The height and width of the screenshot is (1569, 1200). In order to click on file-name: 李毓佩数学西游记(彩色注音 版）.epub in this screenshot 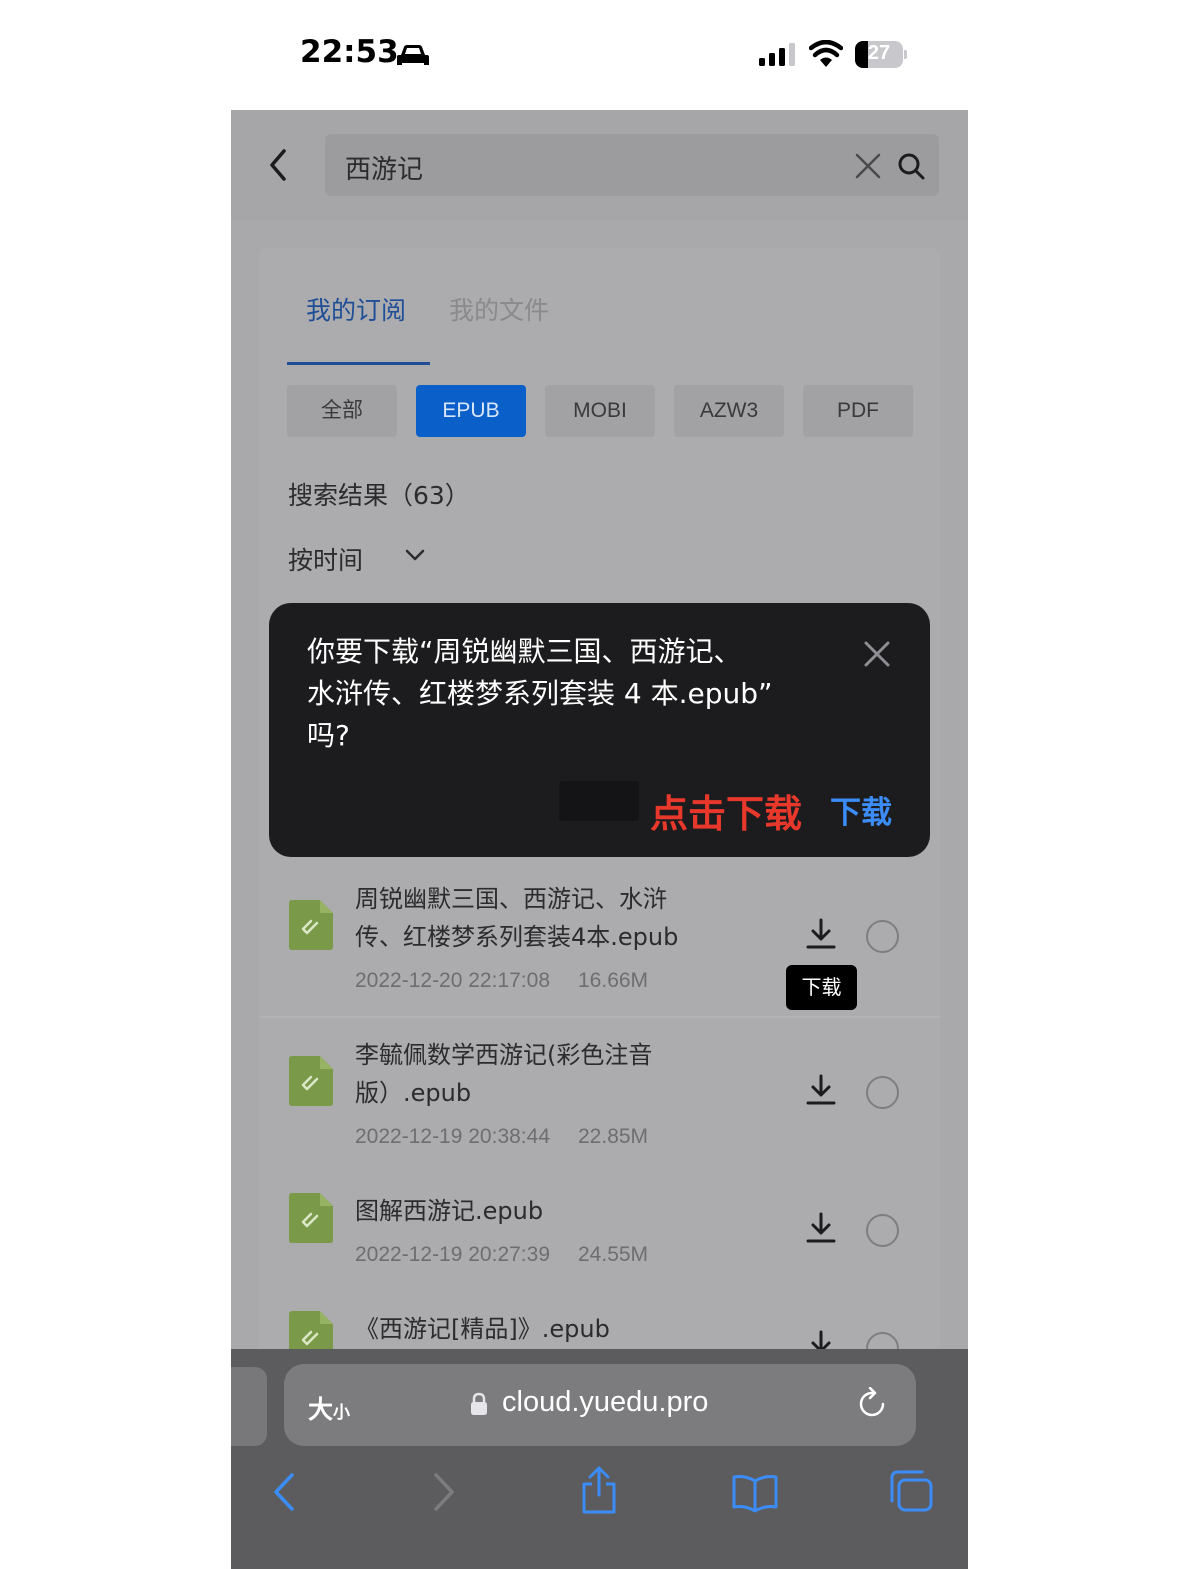, I will do `click(504, 1074)`.